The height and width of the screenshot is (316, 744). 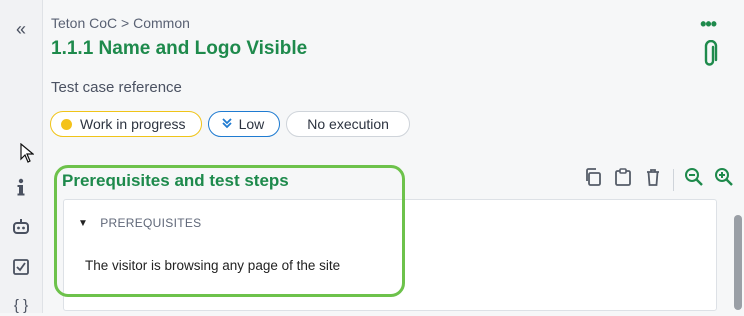 I want to click on more-options-icon: •••, so click(x=708, y=24).